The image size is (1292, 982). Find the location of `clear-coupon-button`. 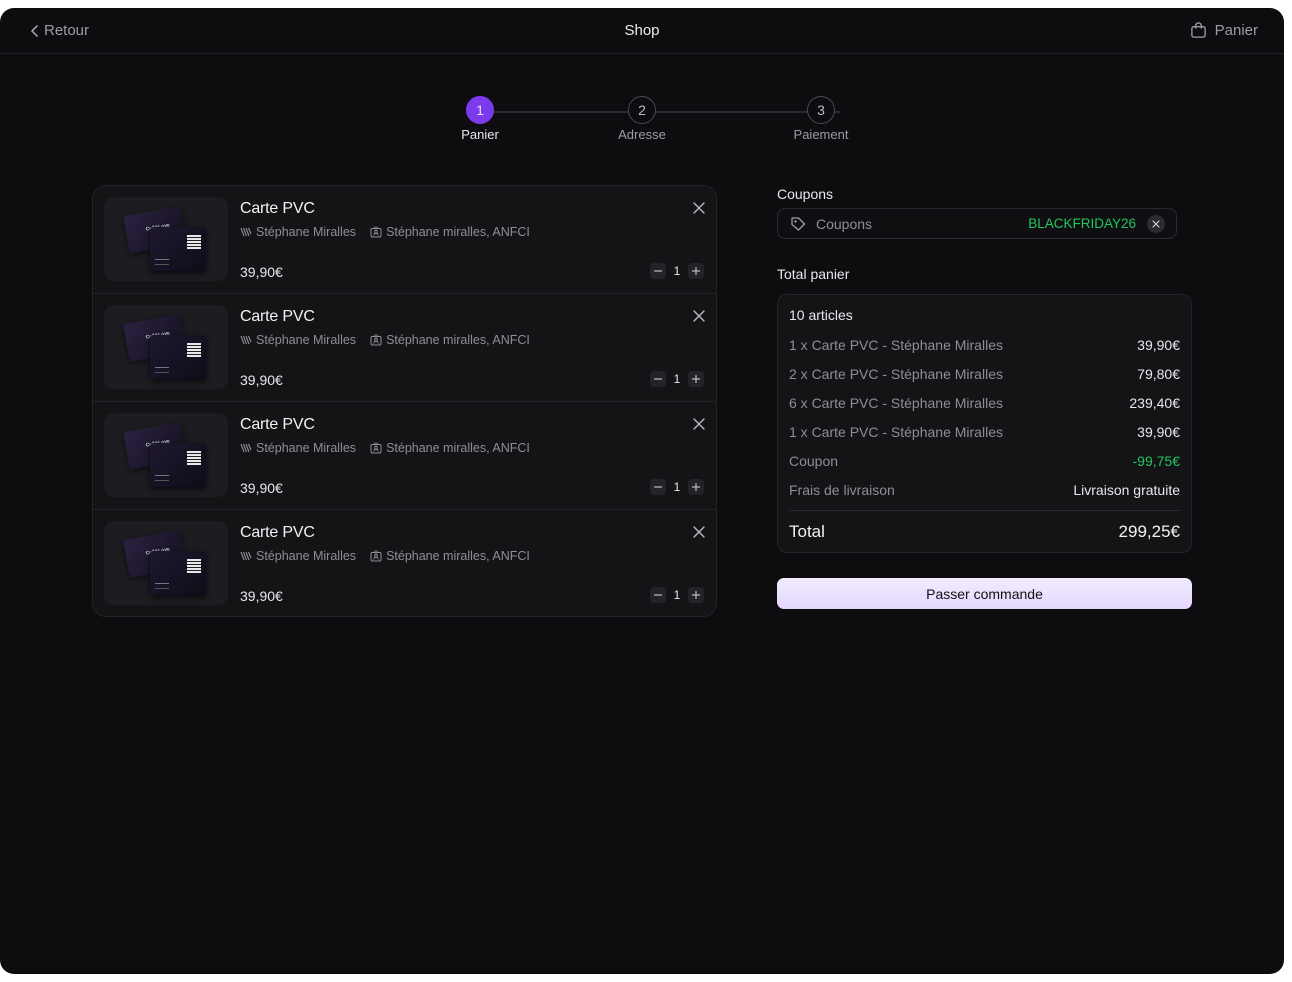

clear-coupon-button is located at coordinates (1156, 224).